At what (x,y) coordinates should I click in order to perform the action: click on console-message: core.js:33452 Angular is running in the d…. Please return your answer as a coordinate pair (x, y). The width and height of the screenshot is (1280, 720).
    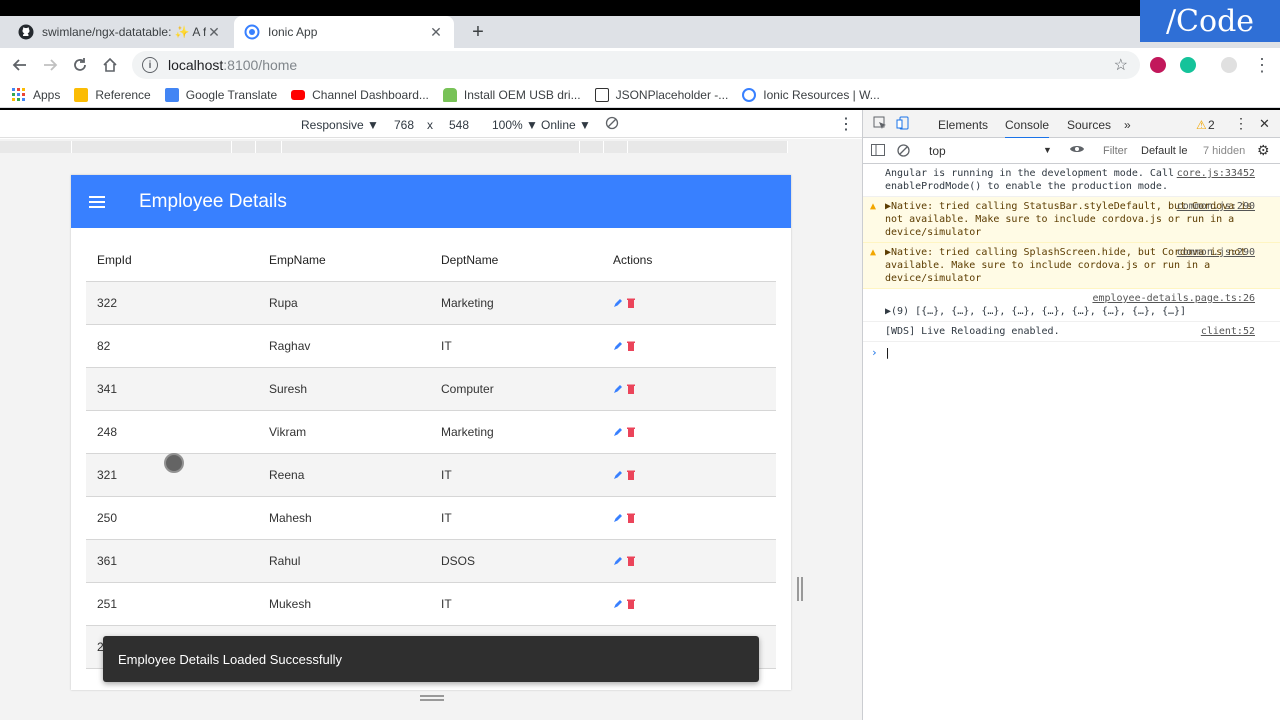
    Looking at the image, I should click on (1071, 180).